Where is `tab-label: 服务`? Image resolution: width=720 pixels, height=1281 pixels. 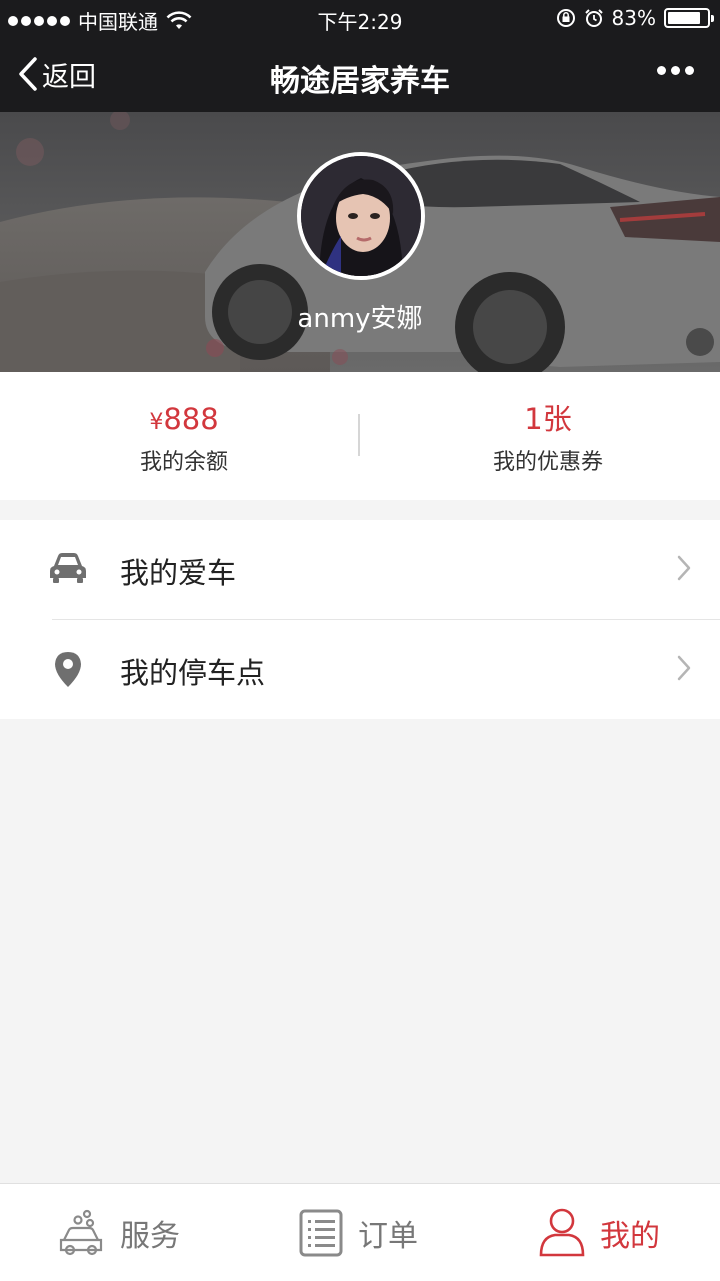
tab-label: 服务 is located at coordinates (150, 1236).